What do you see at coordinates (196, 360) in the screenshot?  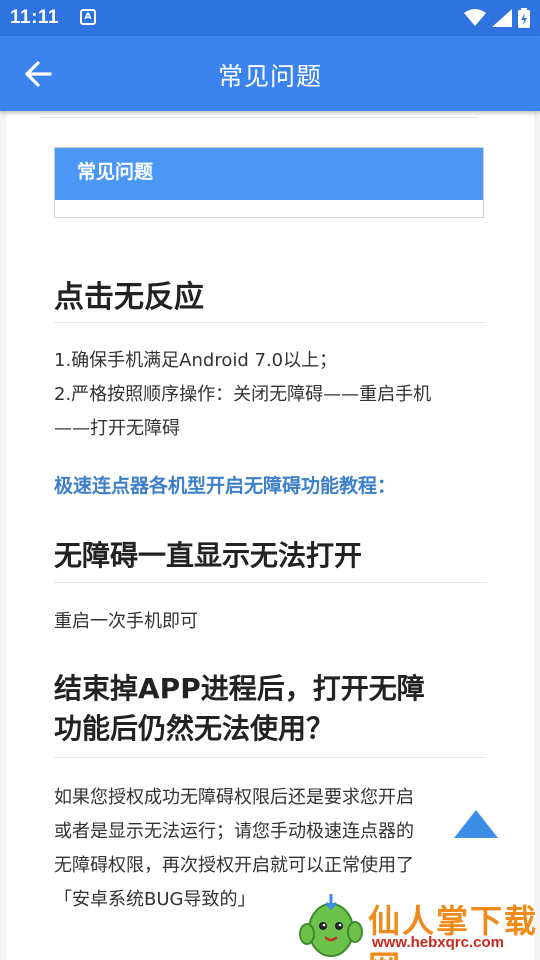 I see `text-line: 1.确保手机满足Android 7.0以上；` at bounding box center [196, 360].